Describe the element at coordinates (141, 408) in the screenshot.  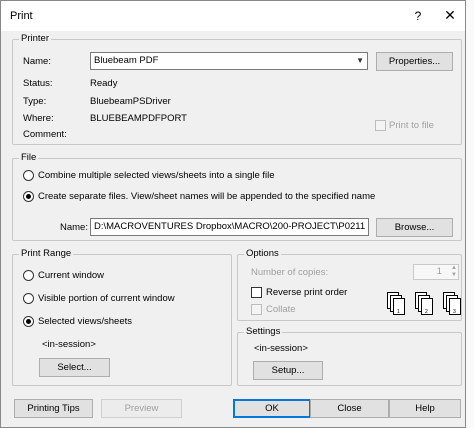
I see `preview-button: Preview` at that location.